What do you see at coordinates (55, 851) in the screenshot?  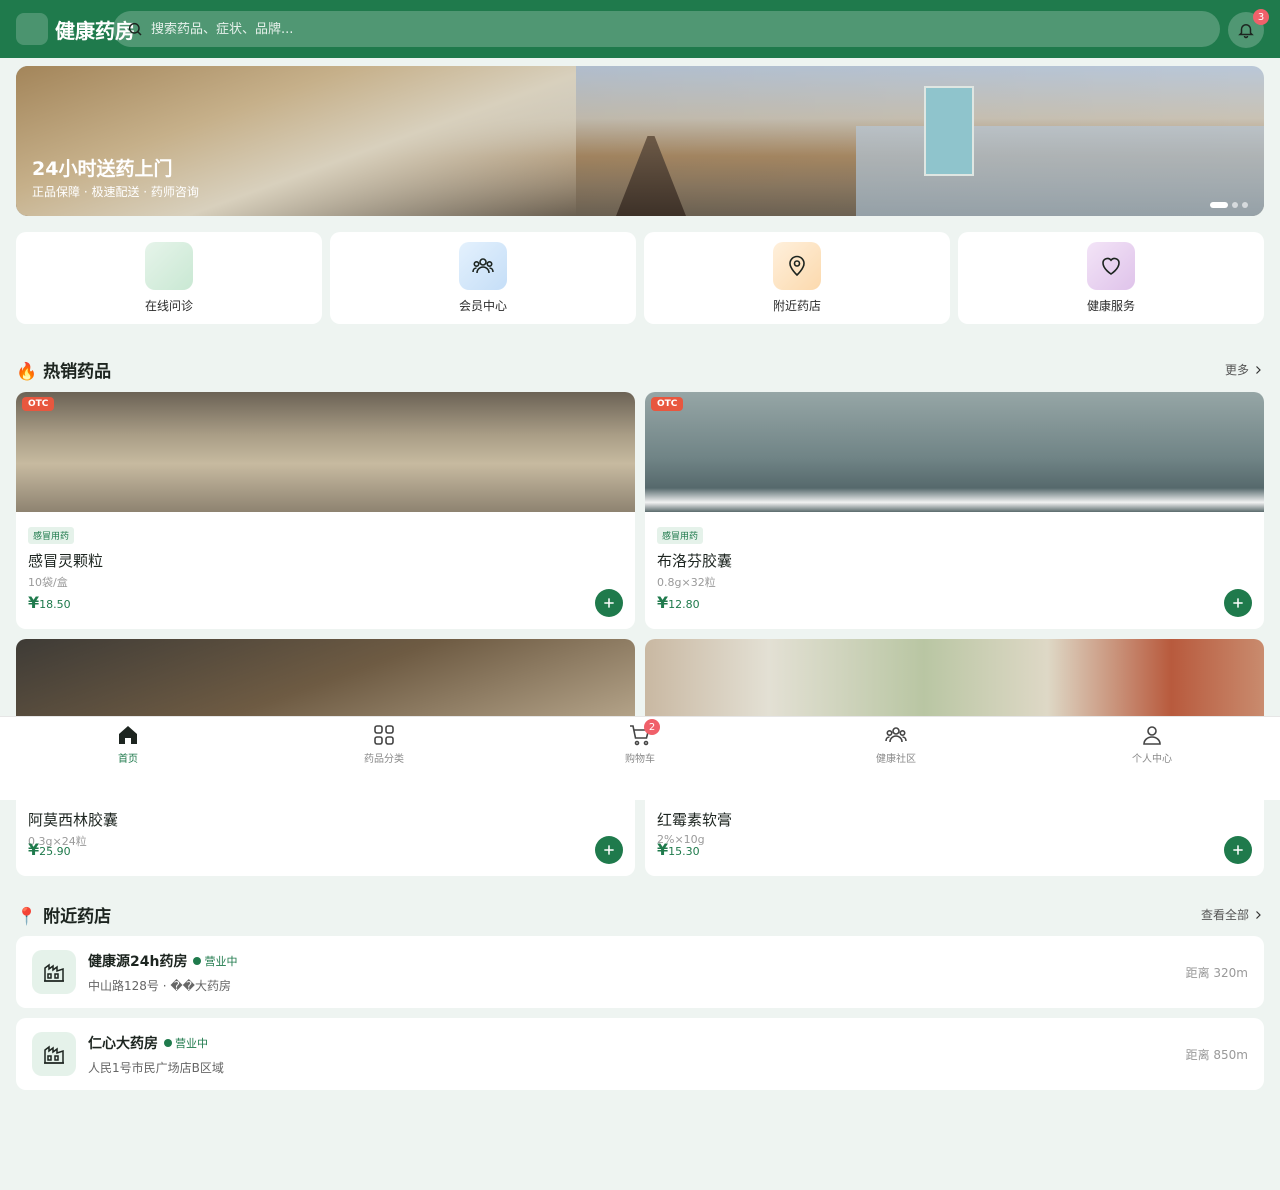 I see `price-value: 25.90` at bounding box center [55, 851].